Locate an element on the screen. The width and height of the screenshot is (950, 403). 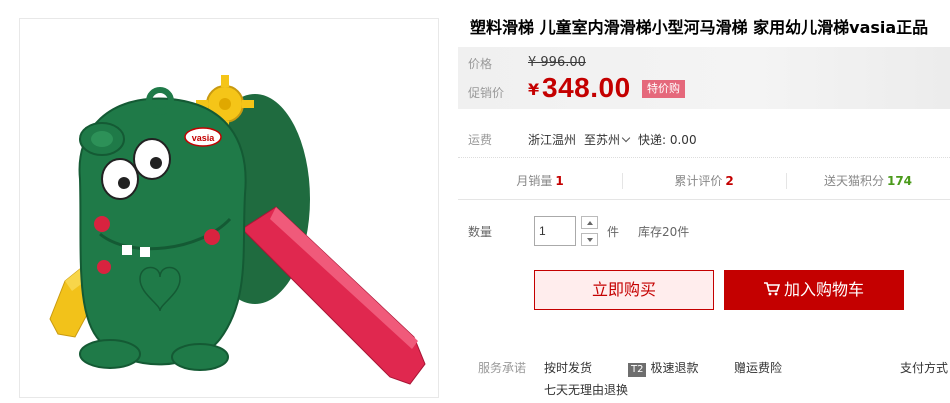
t2-badge: T2 is located at coordinates (637, 370).